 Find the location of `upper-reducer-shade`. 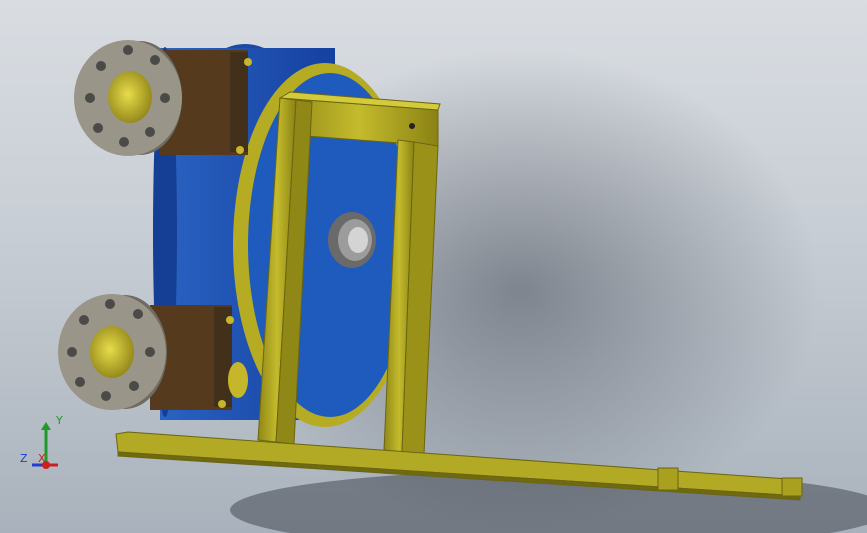

upper-reducer-shade is located at coordinates (239, 102).